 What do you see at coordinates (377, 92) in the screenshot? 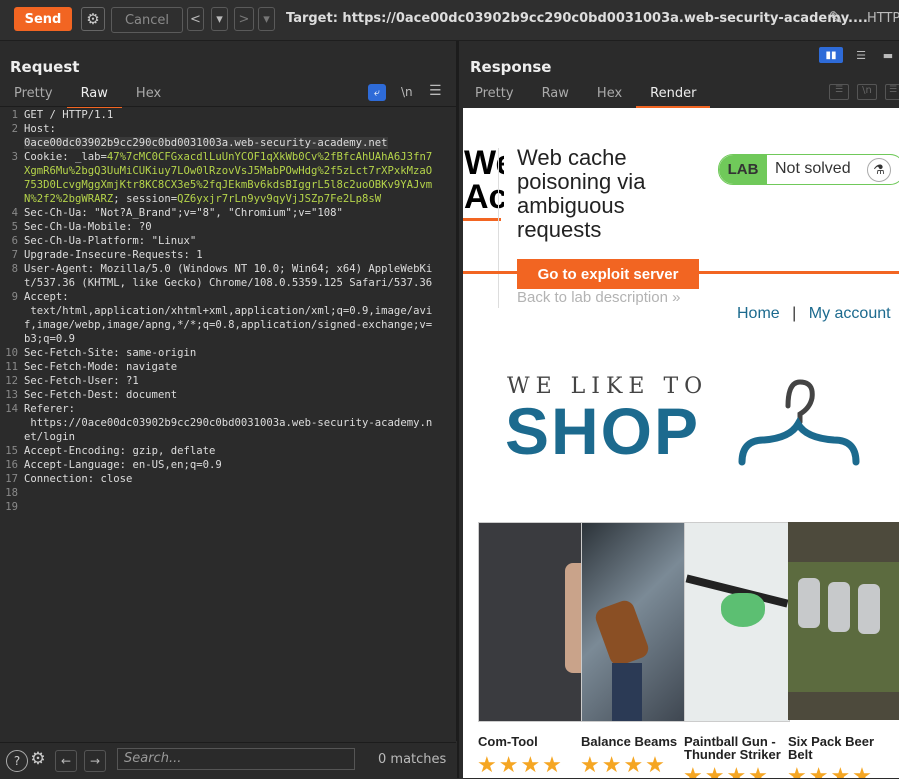
I see `wrap-toggle-button: ⤶` at bounding box center [377, 92].